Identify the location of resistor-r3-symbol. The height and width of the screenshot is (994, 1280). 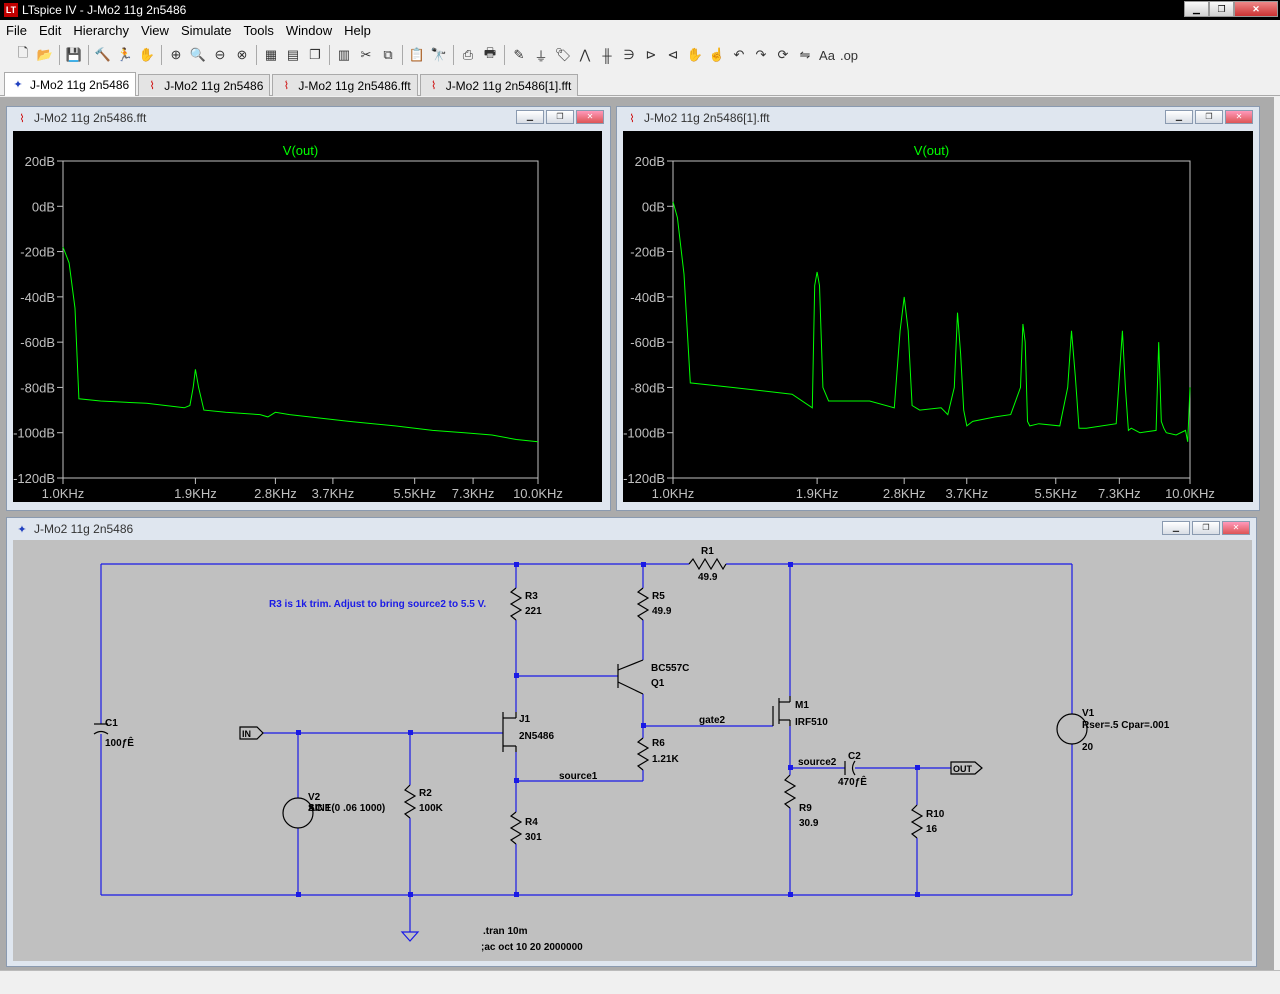
(516, 604).